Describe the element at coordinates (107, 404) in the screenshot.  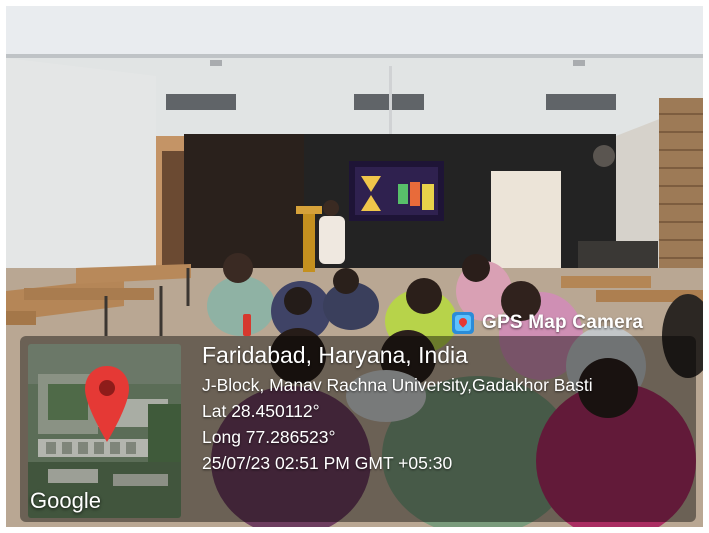
I see `map-pin-icon` at that location.